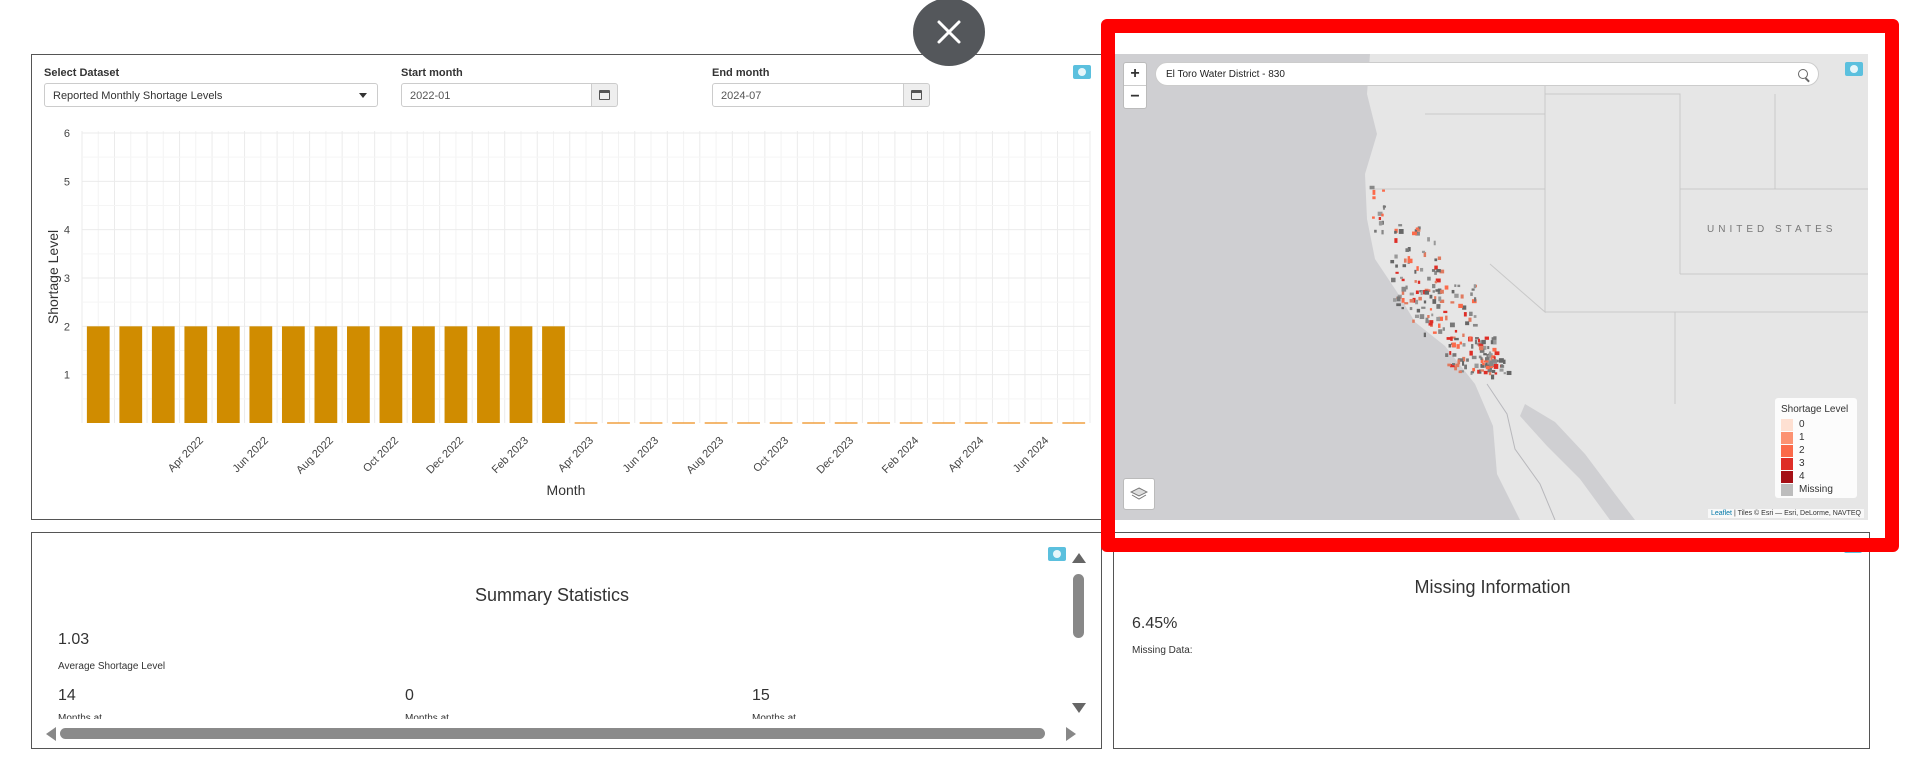  I want to click on search-icon, so click(1803, 74).